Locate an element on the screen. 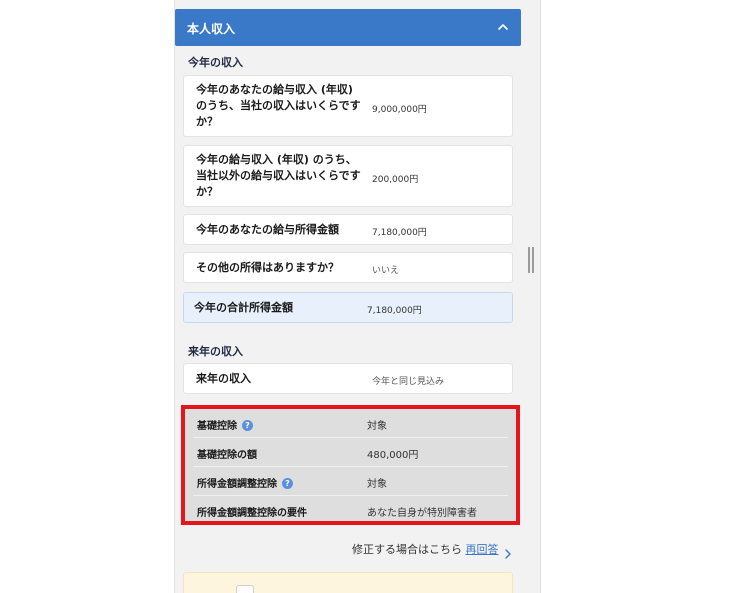 Image resolution: width=749 pixels, height=593 pixels. total-income-value: 7,180,000円 is located at coordinates (394, 311).